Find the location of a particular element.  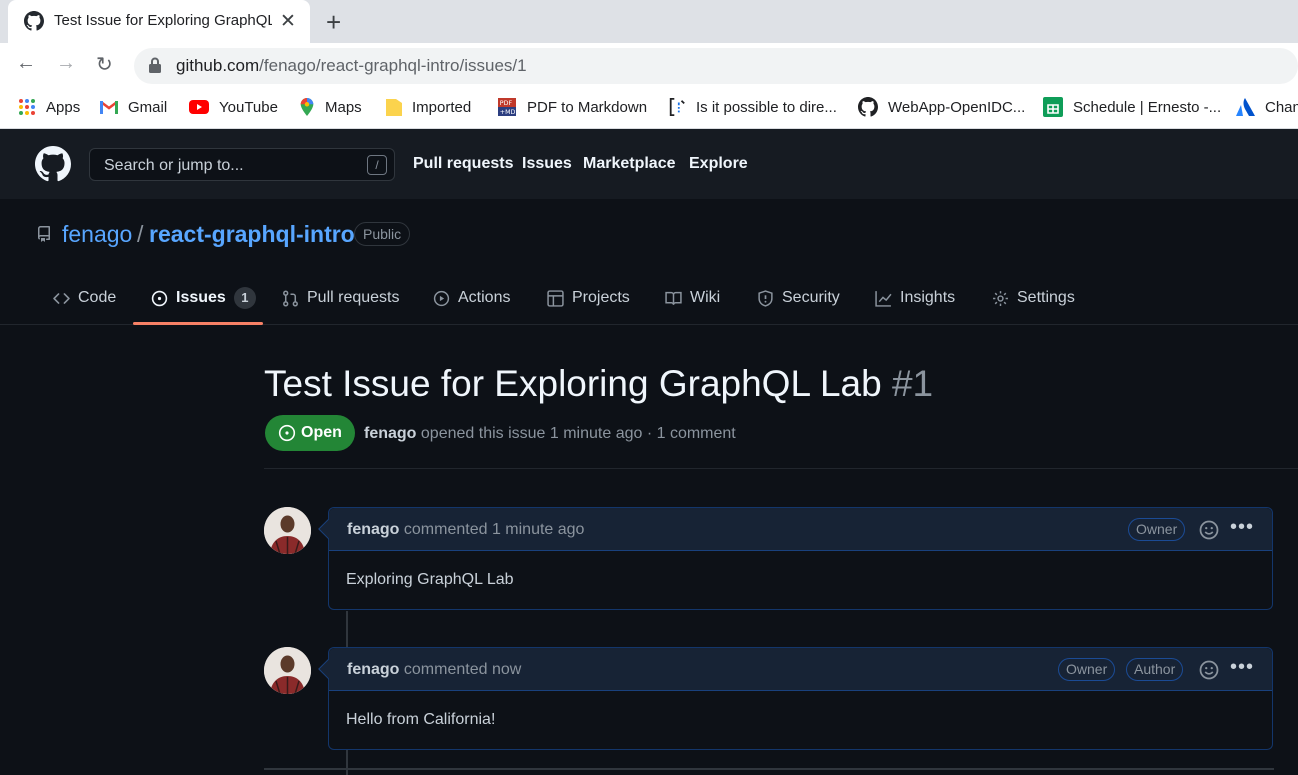

url-host: github.com is located at coordinates (218, 65).